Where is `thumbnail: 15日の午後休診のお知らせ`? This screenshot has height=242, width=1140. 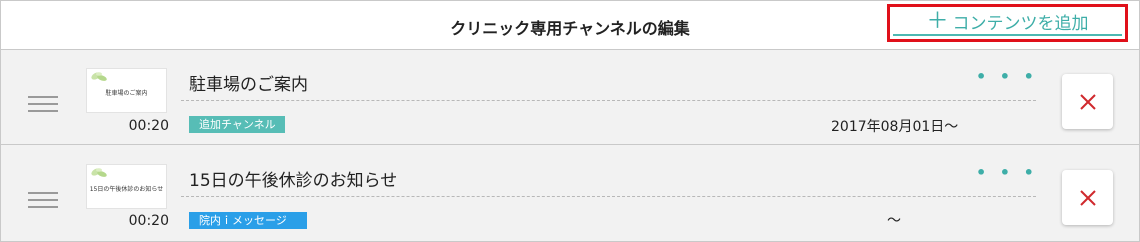
thumbnail: 15日の午後休診のお知らせ is located at coordinates (126, 186).